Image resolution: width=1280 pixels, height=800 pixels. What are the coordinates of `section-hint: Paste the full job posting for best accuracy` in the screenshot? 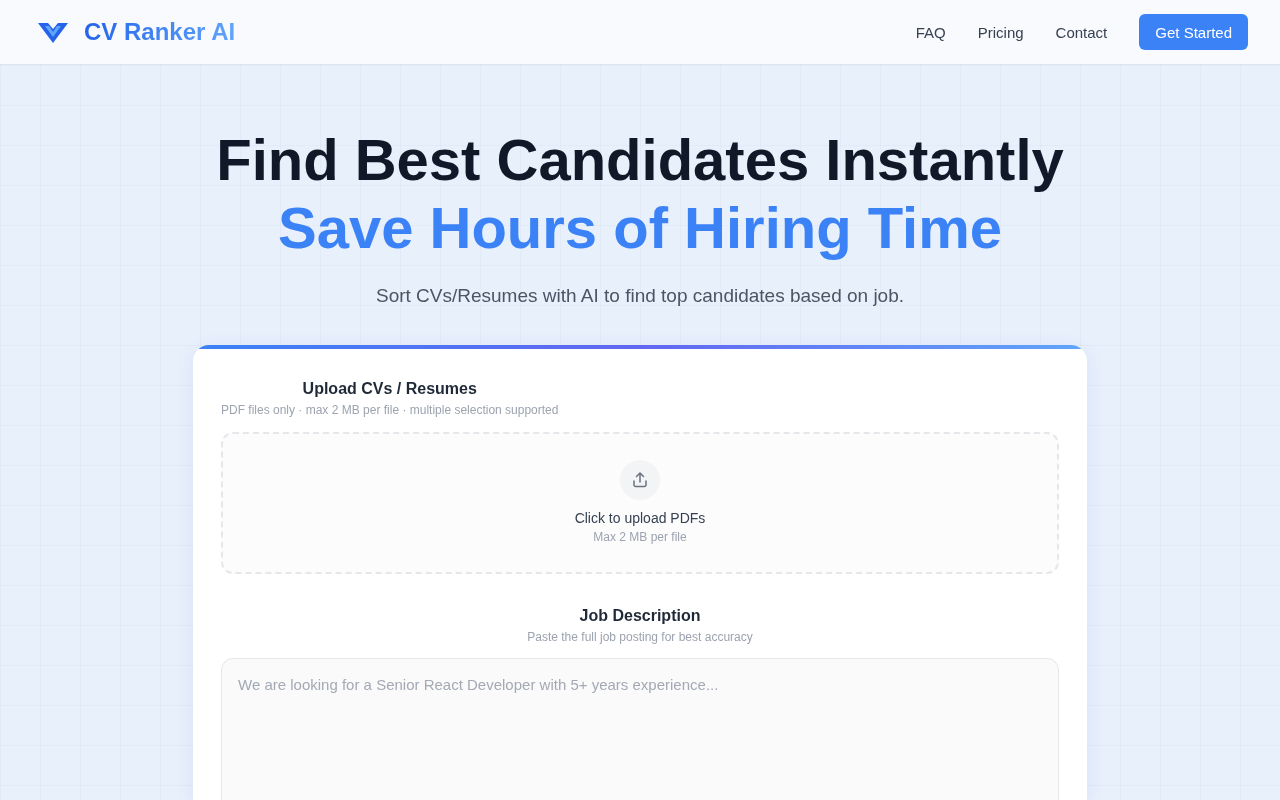 It's located at (640, 637).